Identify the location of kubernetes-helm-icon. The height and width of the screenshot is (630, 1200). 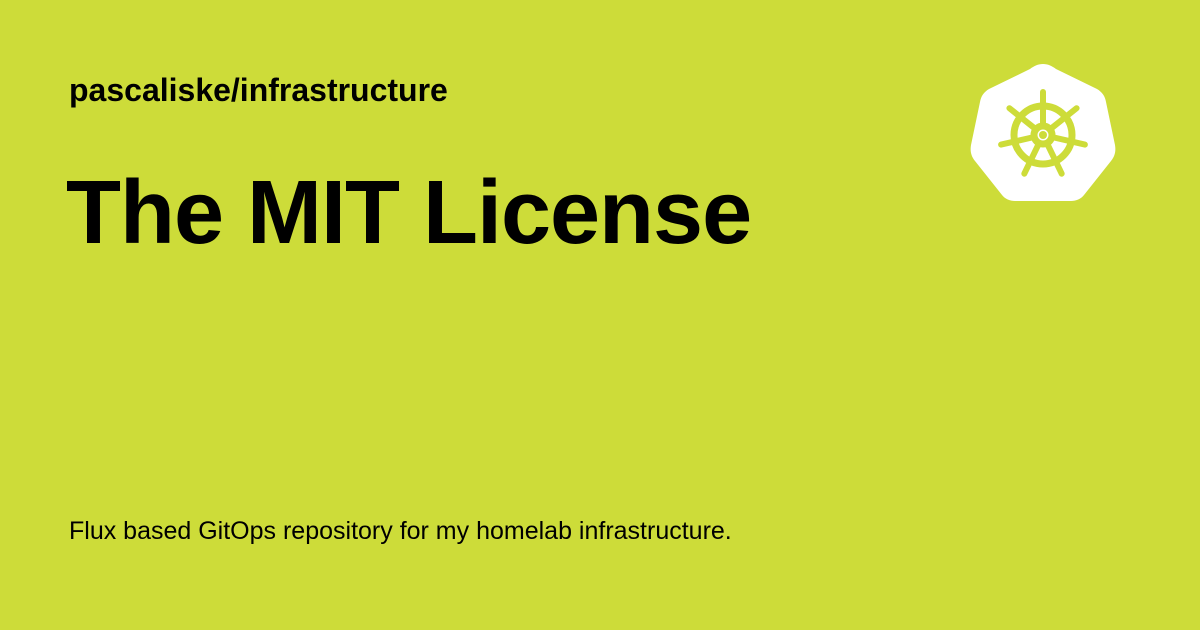
(1043, 132).